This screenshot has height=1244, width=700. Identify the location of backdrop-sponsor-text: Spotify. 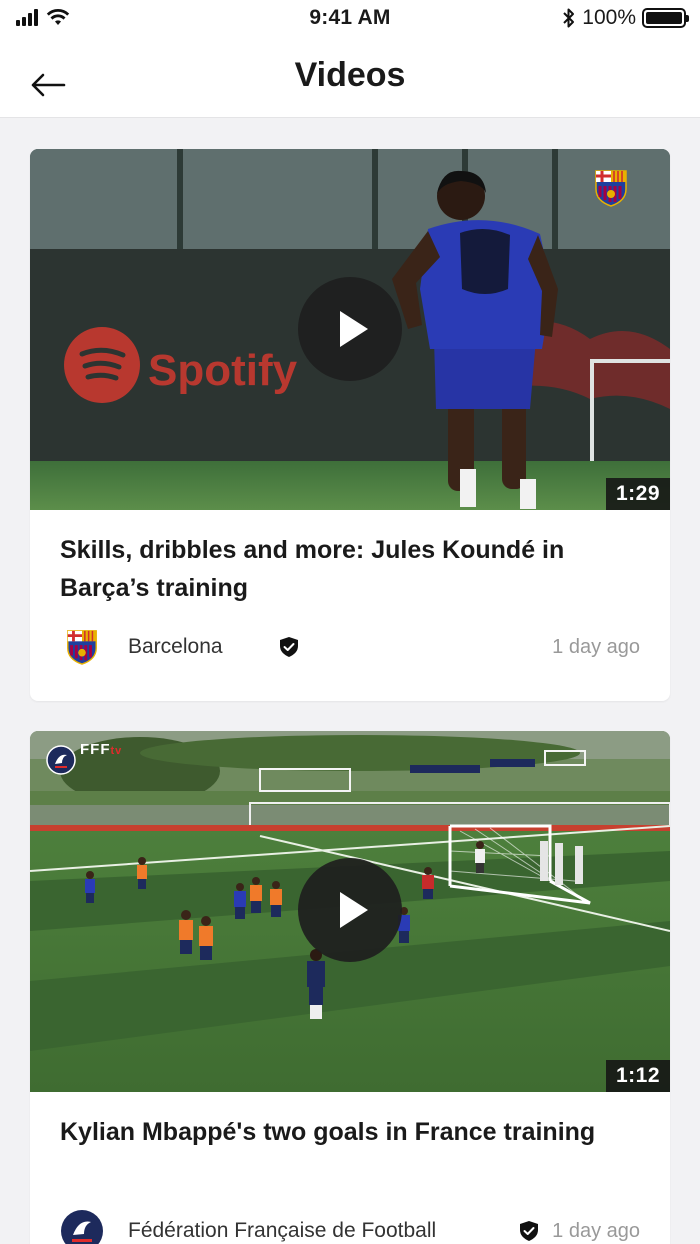
(223, 370).